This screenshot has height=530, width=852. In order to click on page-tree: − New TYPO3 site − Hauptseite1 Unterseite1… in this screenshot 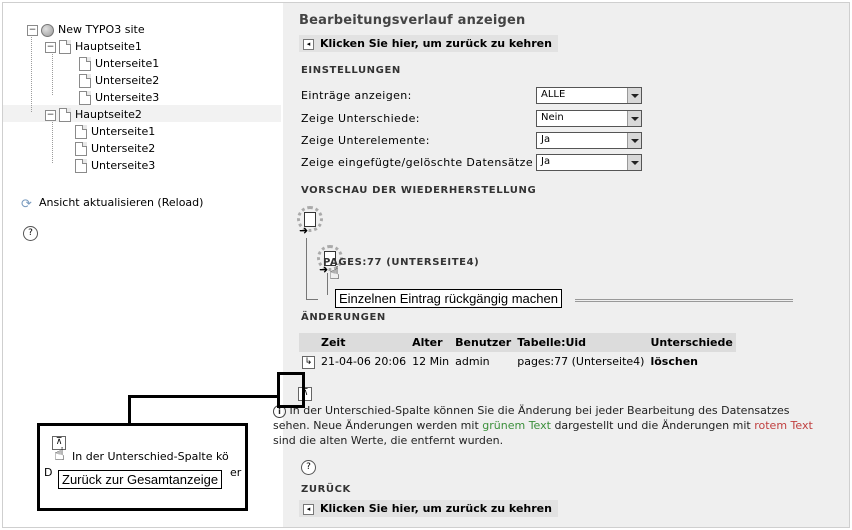, I will do `click(93, 97)`.